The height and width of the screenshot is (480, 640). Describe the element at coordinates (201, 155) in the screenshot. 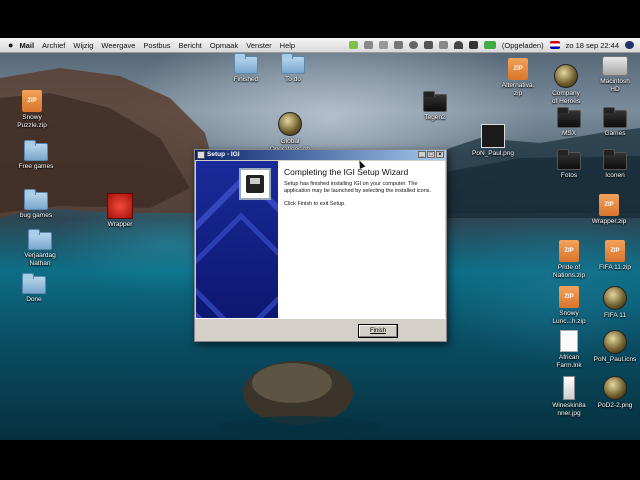

I see `setup-app-icon` at that location.